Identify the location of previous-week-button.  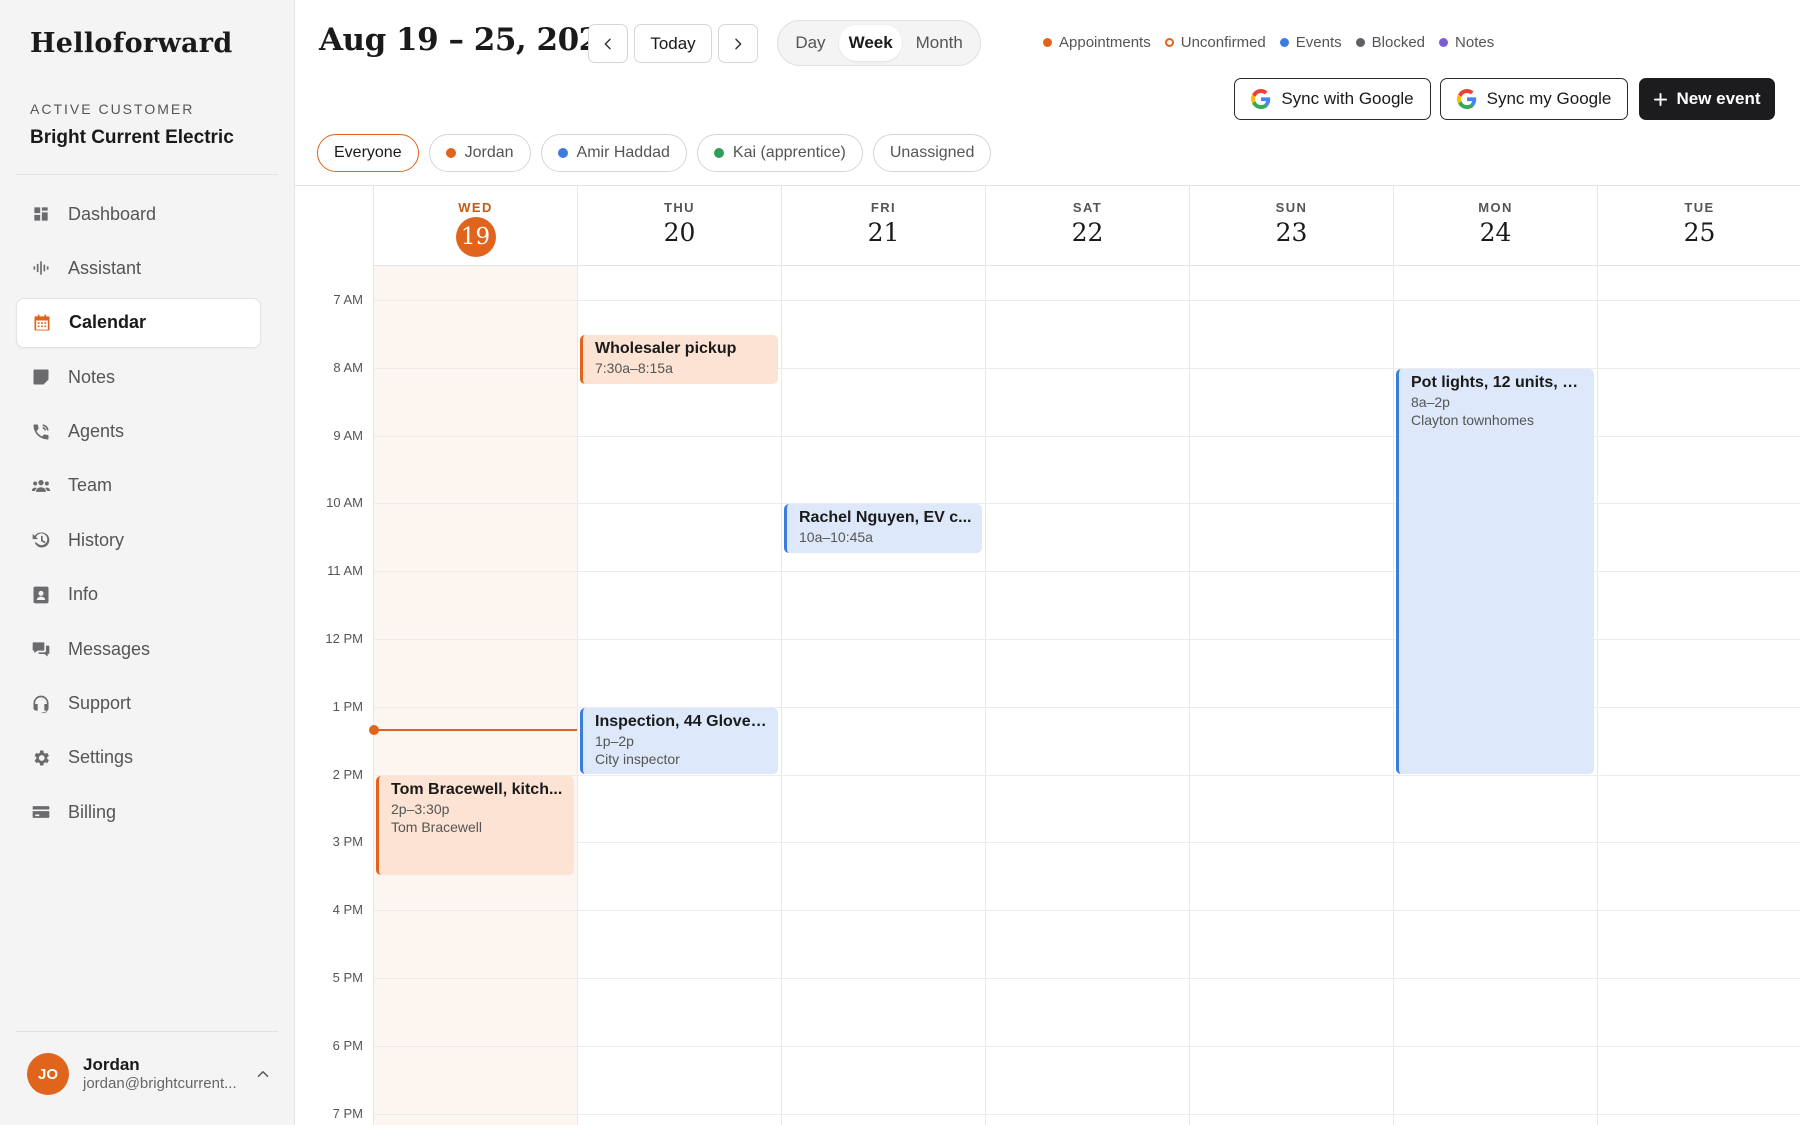
(608, 43).